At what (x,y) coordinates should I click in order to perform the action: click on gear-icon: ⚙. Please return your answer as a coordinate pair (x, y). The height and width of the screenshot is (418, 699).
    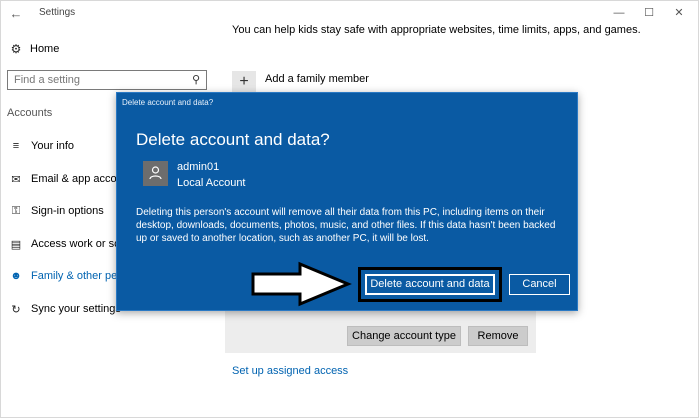
    Looking at the image, I should click on (16, 49).